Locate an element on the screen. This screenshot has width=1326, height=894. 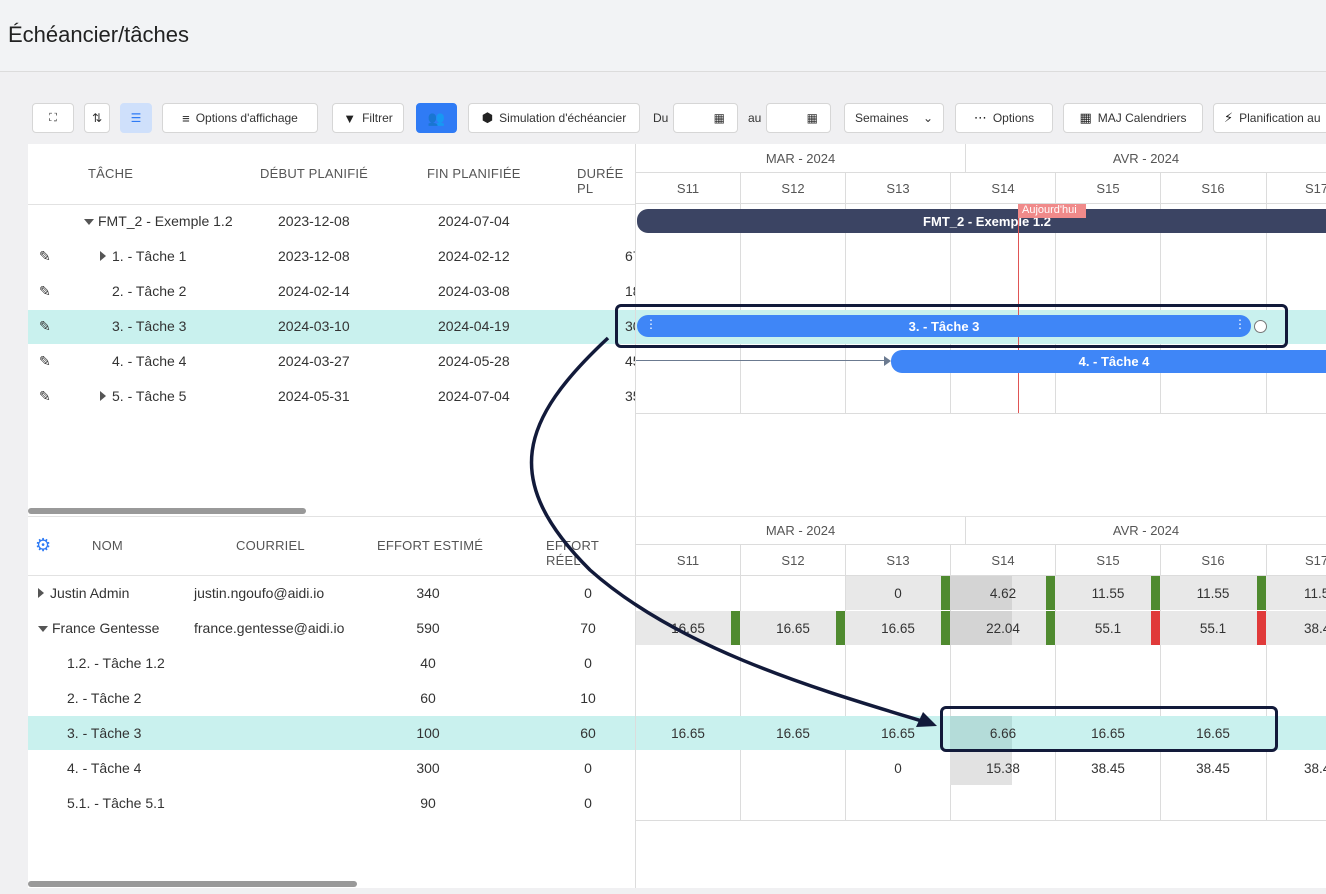
annotation-arrow is located at coordinates (733, 531).